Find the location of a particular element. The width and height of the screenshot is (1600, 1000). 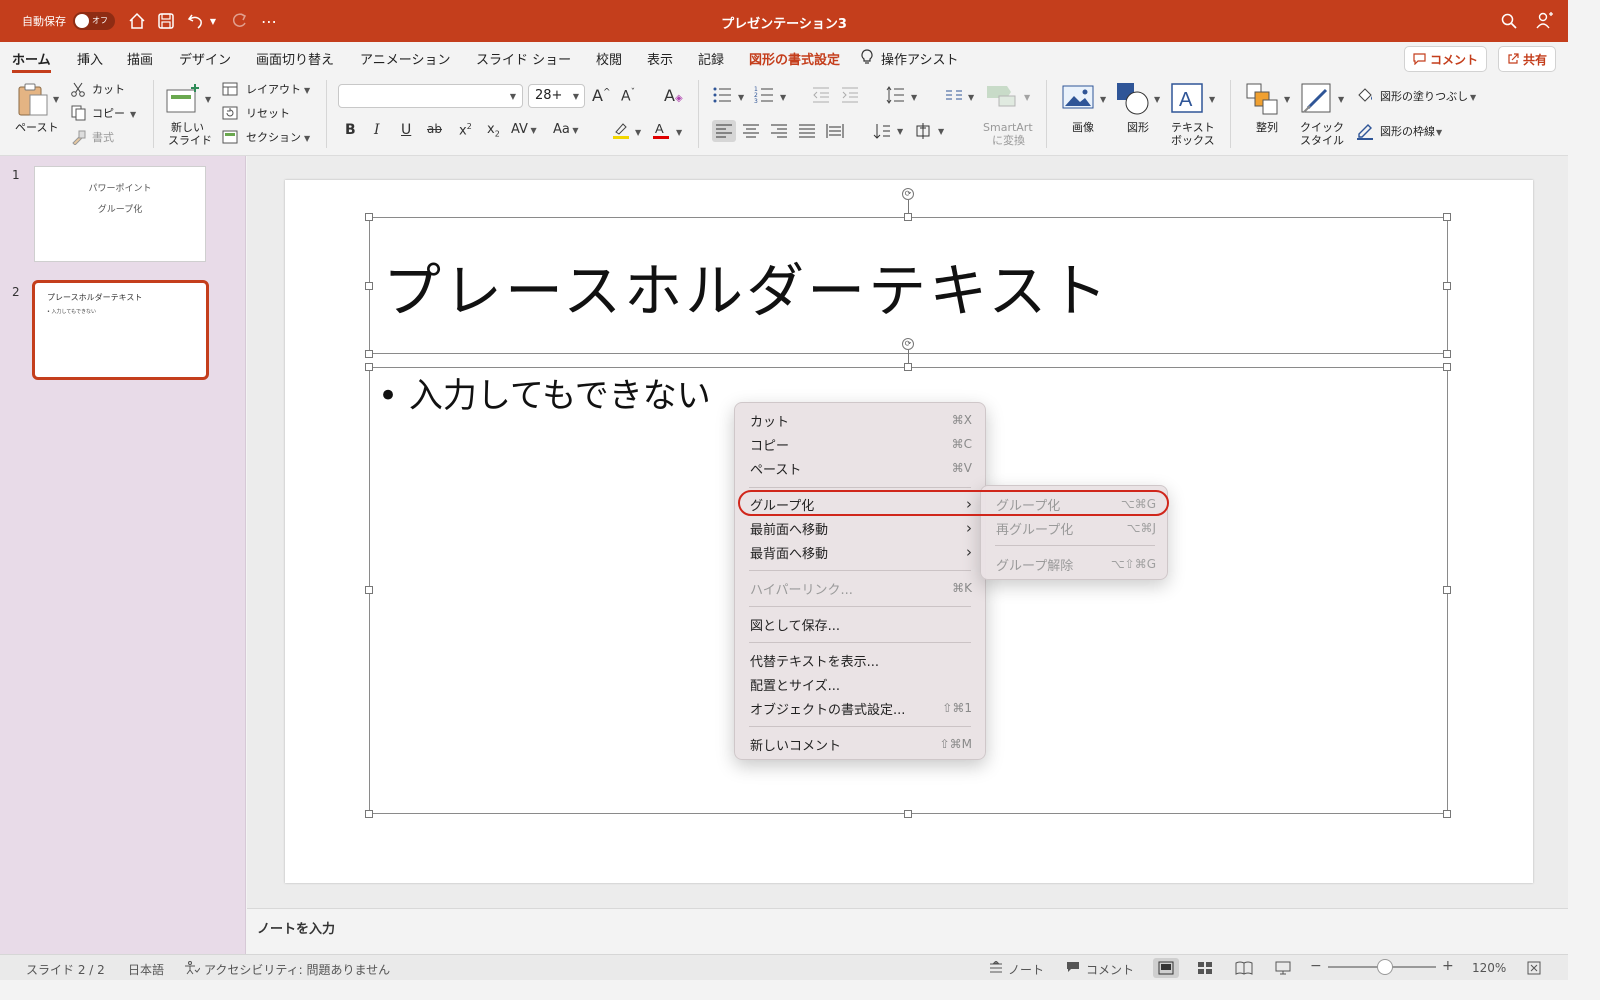

slide-bullet-text: • 入力してもできない is located at coordinates (544, 392).